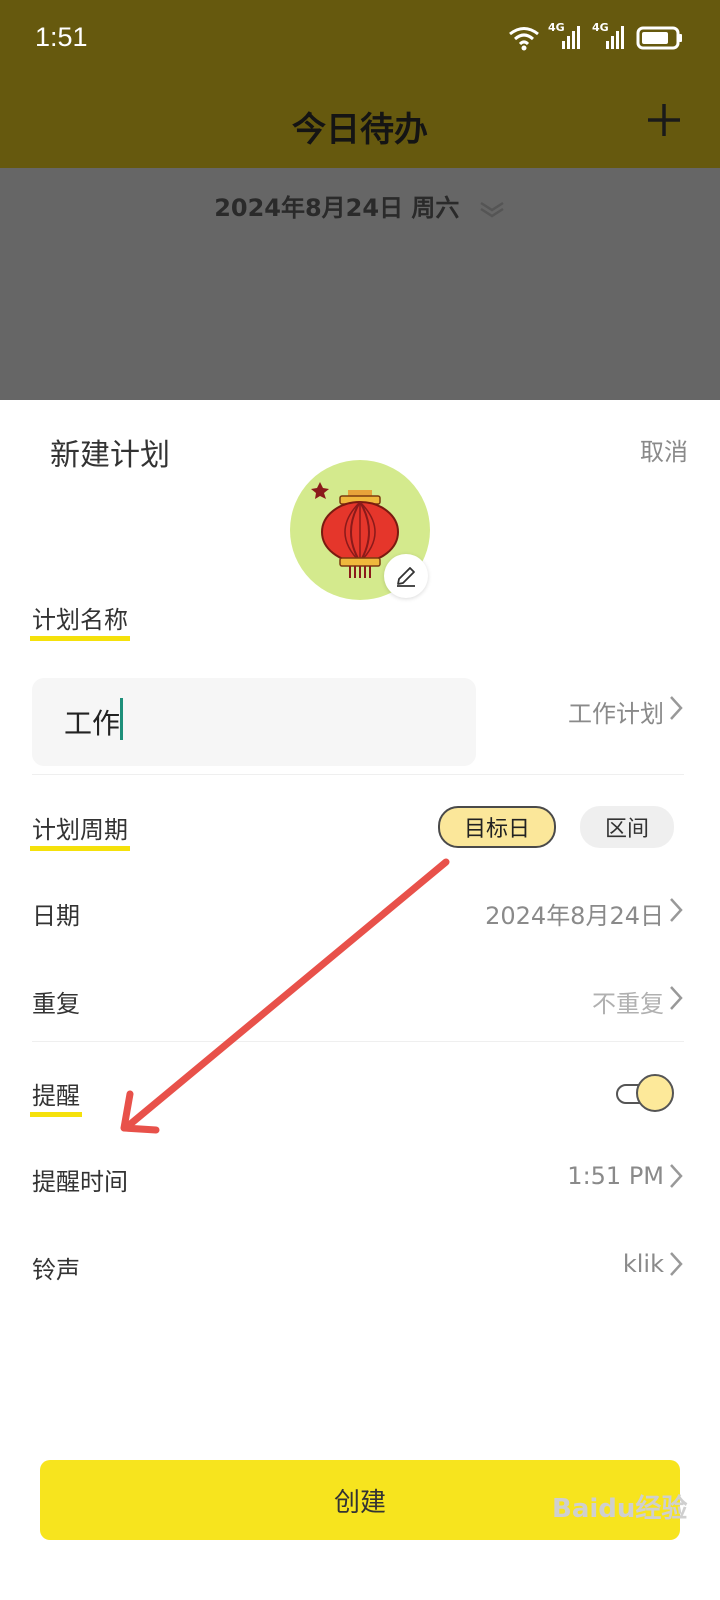 This screenshot has height=1600, width=720. I want to click on app-header: 今日待办, so click(360, 124).